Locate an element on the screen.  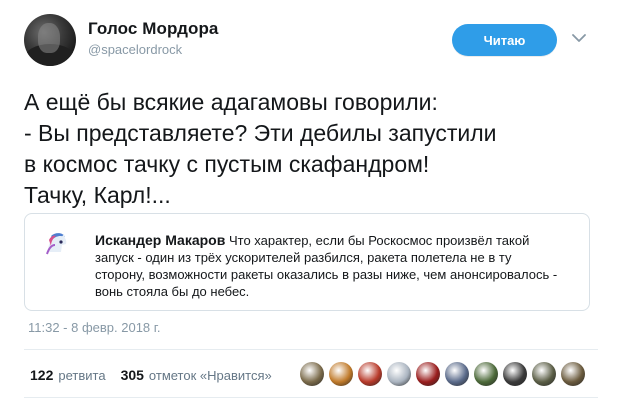
following-button: Читаю is located at coordinates (504, 40).